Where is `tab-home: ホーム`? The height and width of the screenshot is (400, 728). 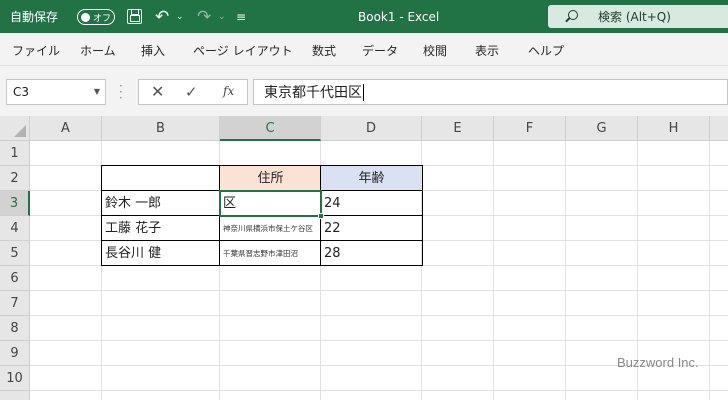
tab-home: ホーム is located at coordinates (98, 50).